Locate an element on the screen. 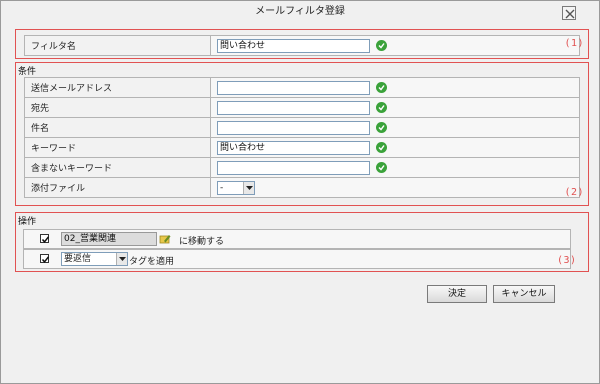 Image resolution: width=600 pixels, height=384 pixels. filter-name-table: フィルタ名 問い合わせ is located at coordinates (302, 45).